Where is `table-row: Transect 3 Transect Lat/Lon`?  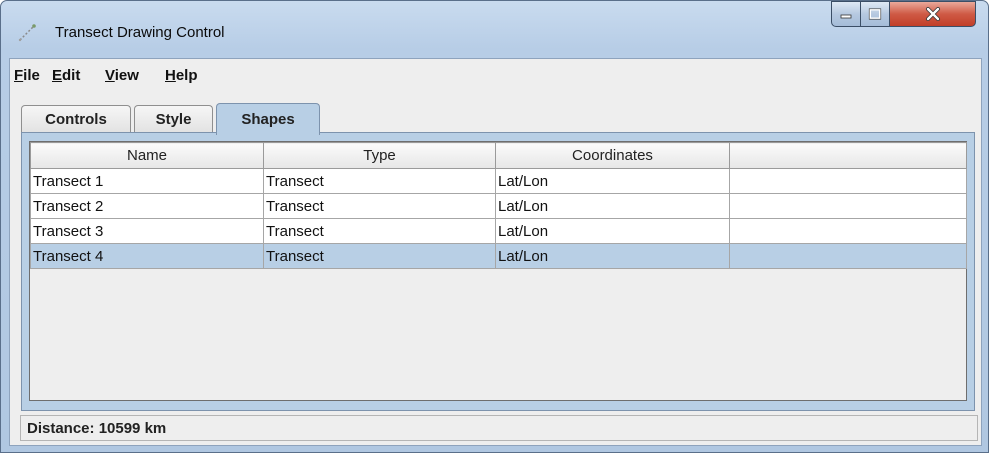 table-row: Transect 3 Transect Lat/Lon is located at coordinates (498, 231).